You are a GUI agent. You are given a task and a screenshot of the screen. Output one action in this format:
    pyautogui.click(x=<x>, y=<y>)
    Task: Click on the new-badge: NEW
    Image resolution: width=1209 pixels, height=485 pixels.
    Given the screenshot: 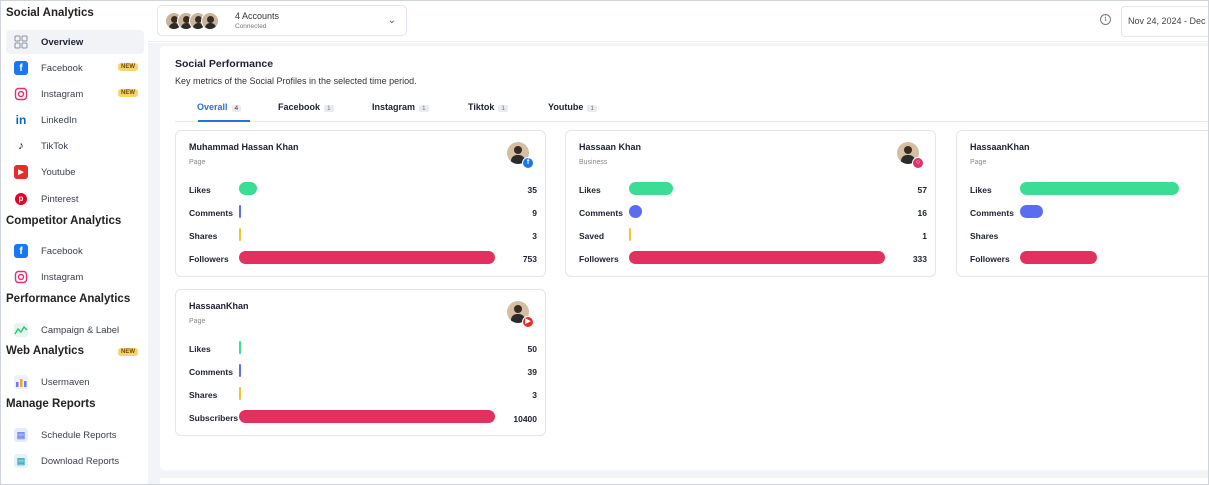 What is the action you would take?
    pyautogui.click(x=128, y=352)
    